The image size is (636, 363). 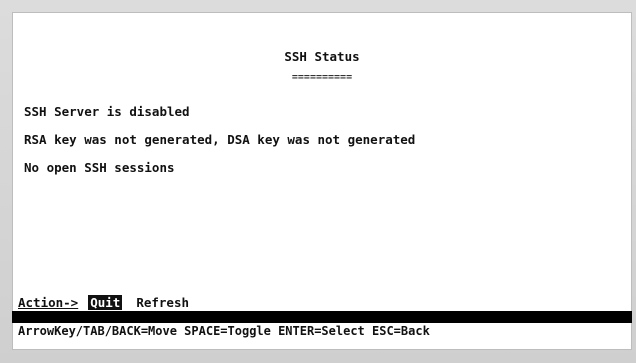 I want to click on page-title: SSH Status, so click(x=322, y=56).